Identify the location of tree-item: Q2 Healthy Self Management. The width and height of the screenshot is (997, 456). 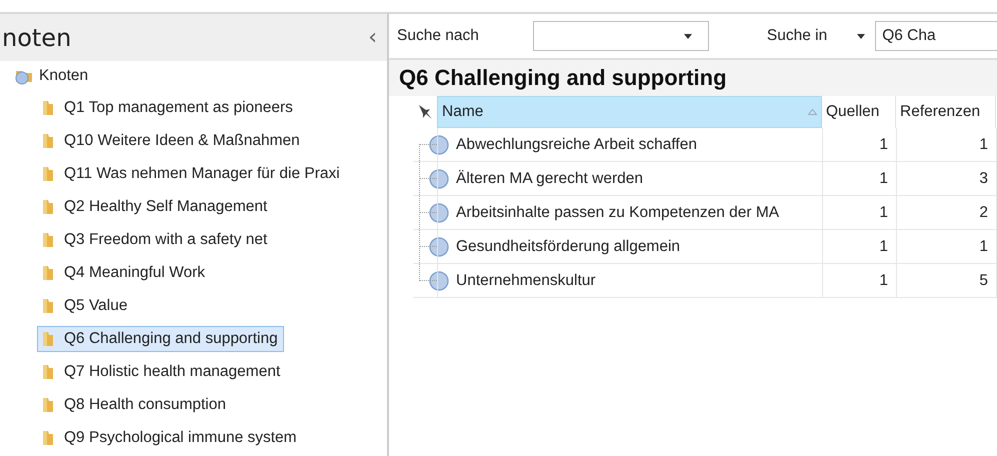
(155, 207).